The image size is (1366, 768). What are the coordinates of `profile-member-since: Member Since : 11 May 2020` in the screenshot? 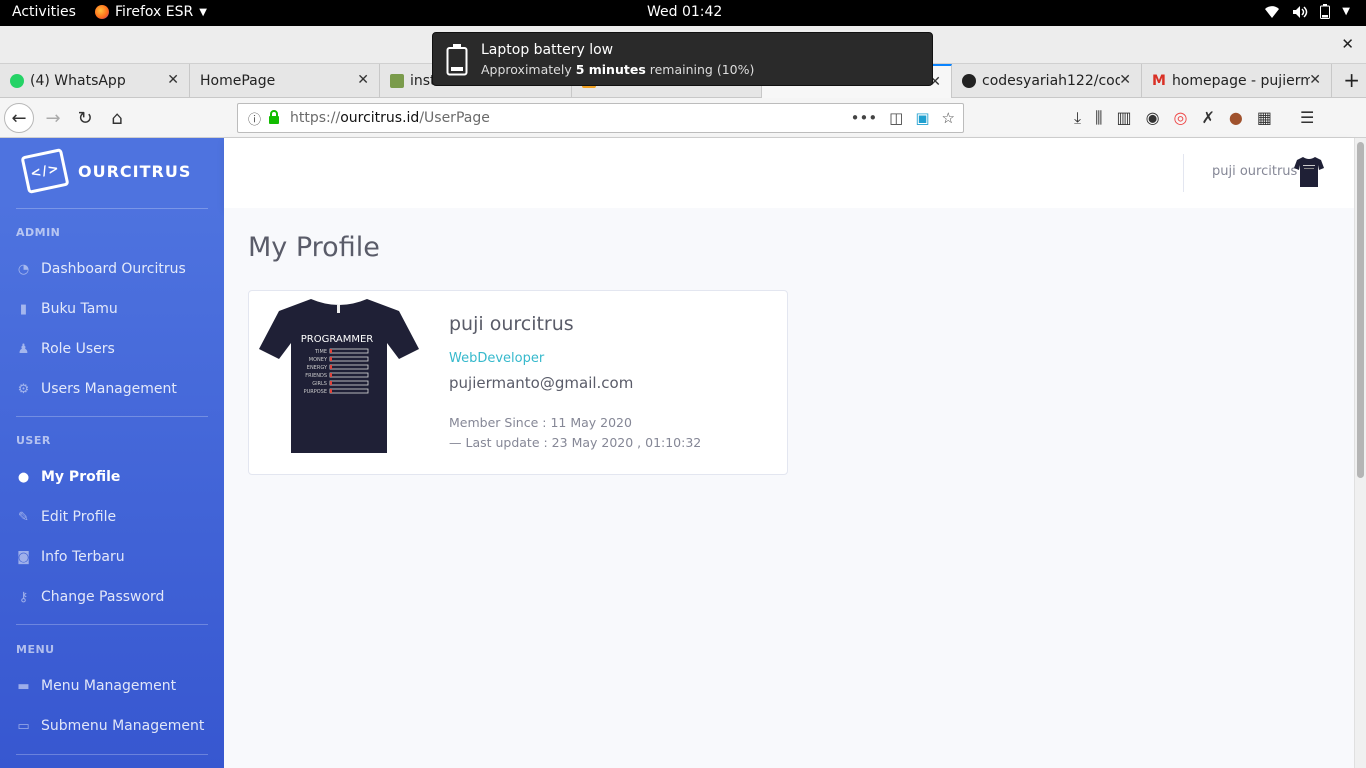 It's located at (540, 422).